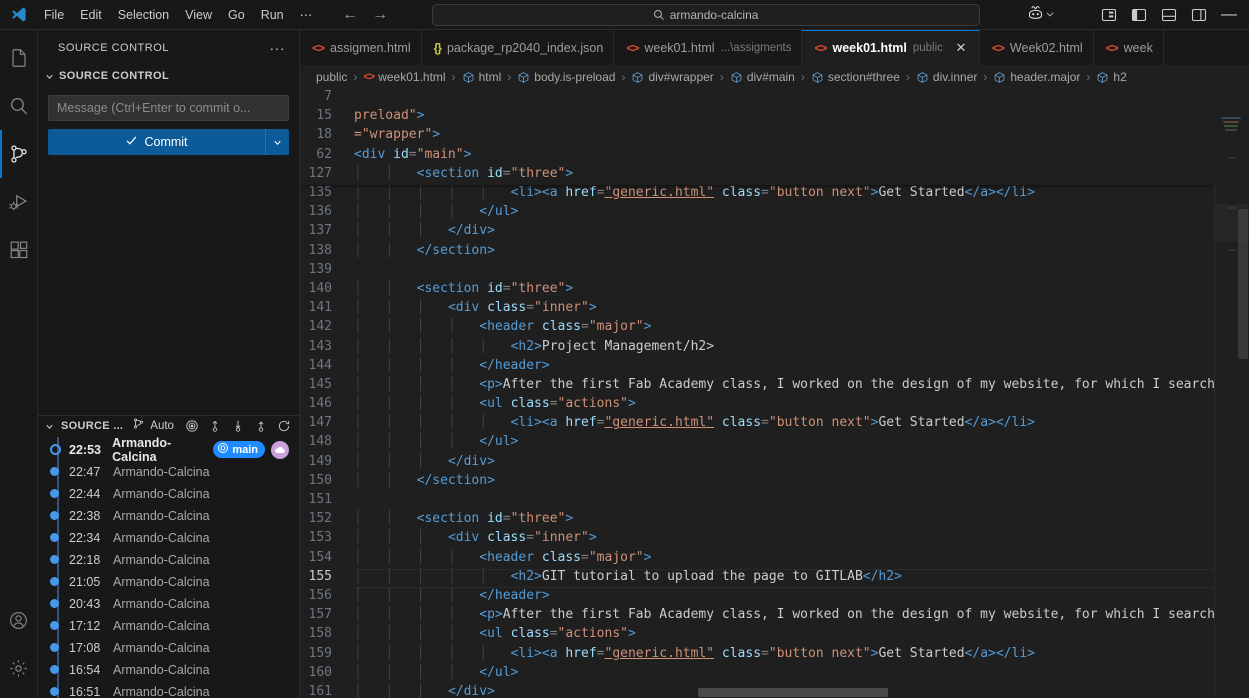 This screenshot has width=1249, height=698. What do you see at coordinates (168, 450) in the screenshot?
I see `commit-row: 22:53 Armando-Calcina main` at bounding box center [168, 450].